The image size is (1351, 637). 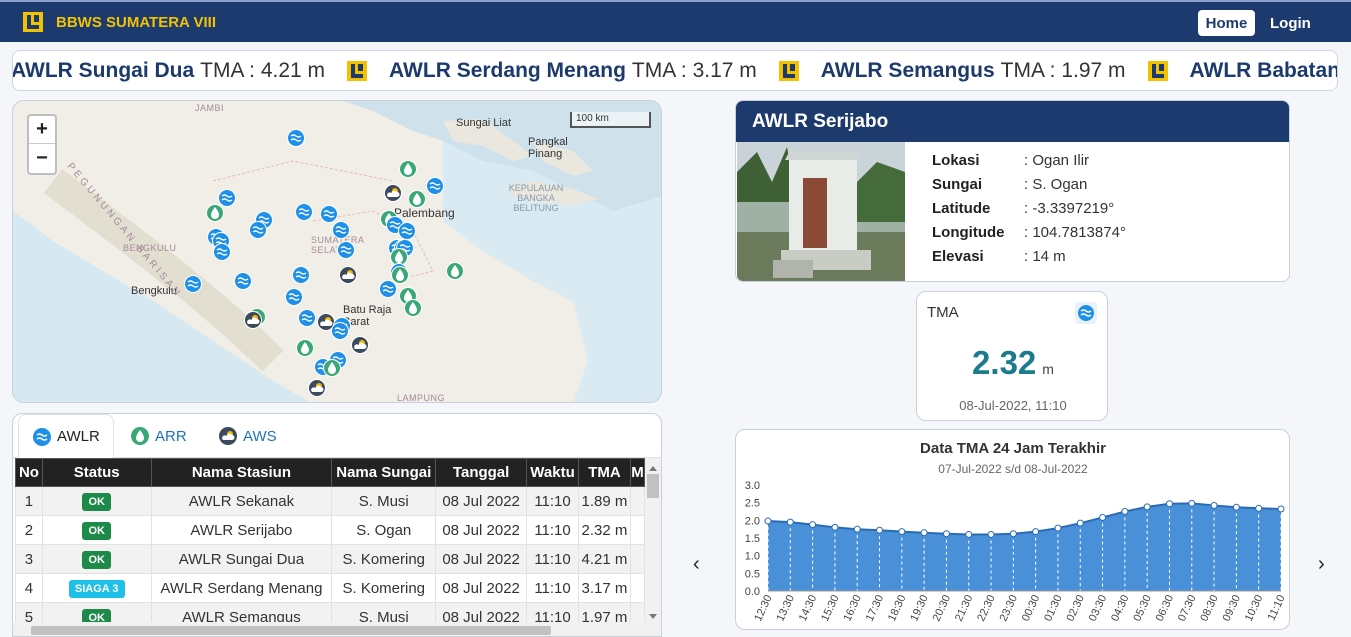 What do you see at coordinates (942, 608) in the screenshot?
I see `x-tick-label: 20:30` at bounding box center [942, 608].